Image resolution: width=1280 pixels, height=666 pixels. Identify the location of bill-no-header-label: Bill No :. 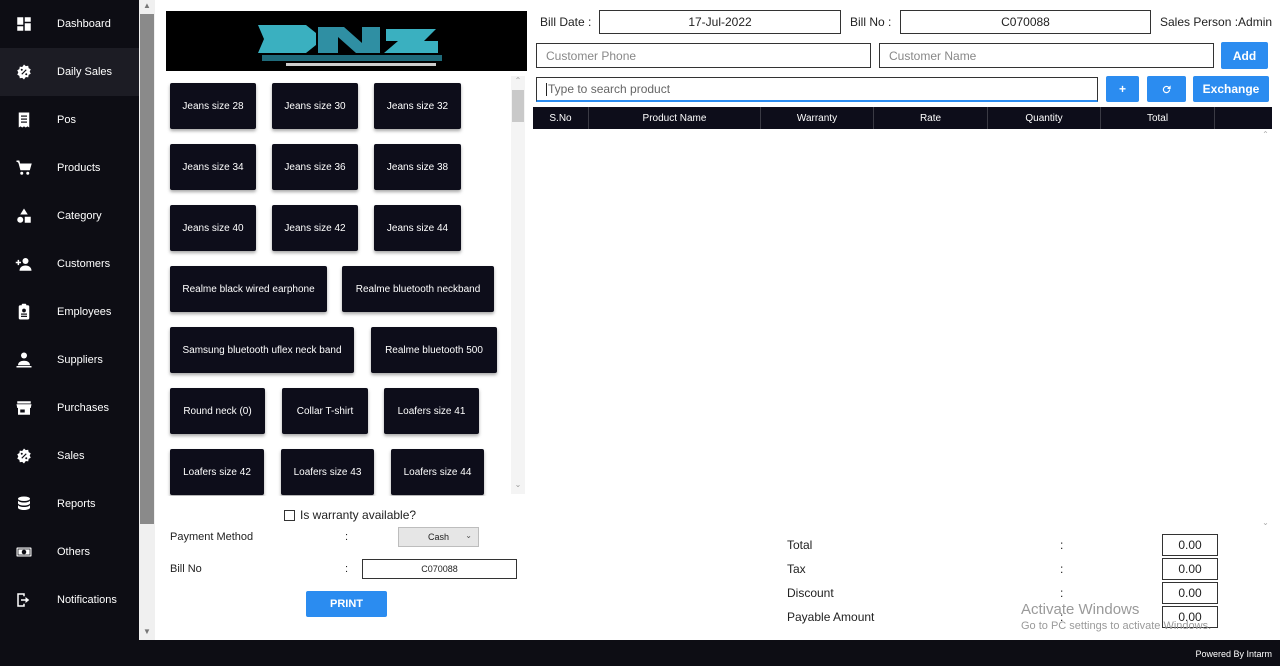
(871, 22).